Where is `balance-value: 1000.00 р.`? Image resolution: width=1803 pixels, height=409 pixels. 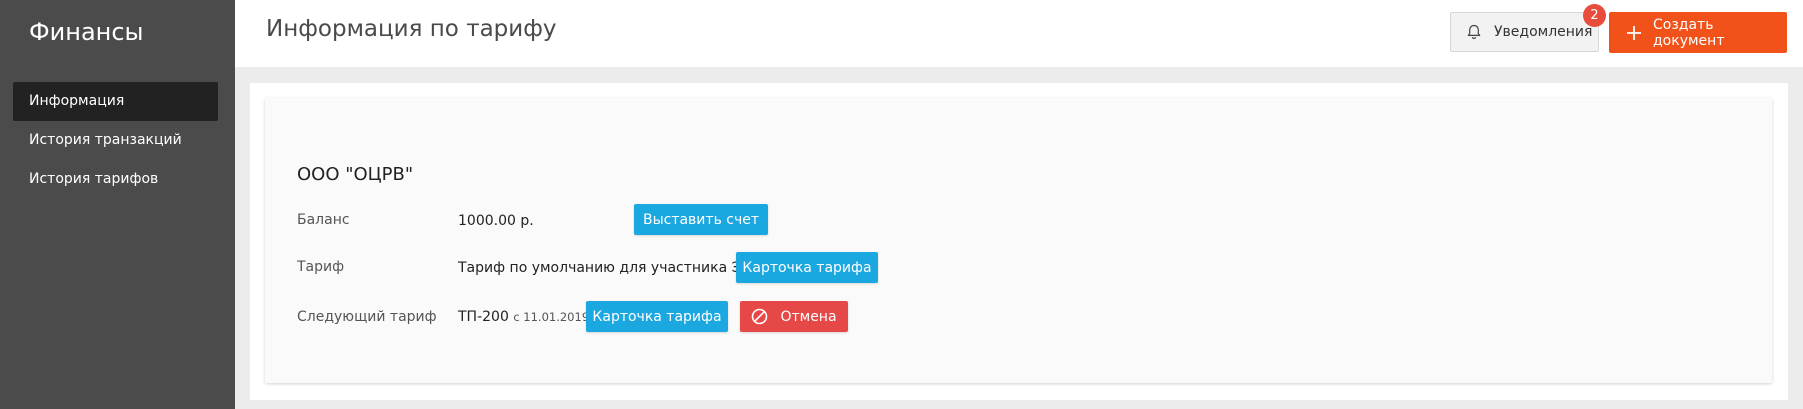
balance-value: 1000.00 р. is located at coordinates (496, 221).